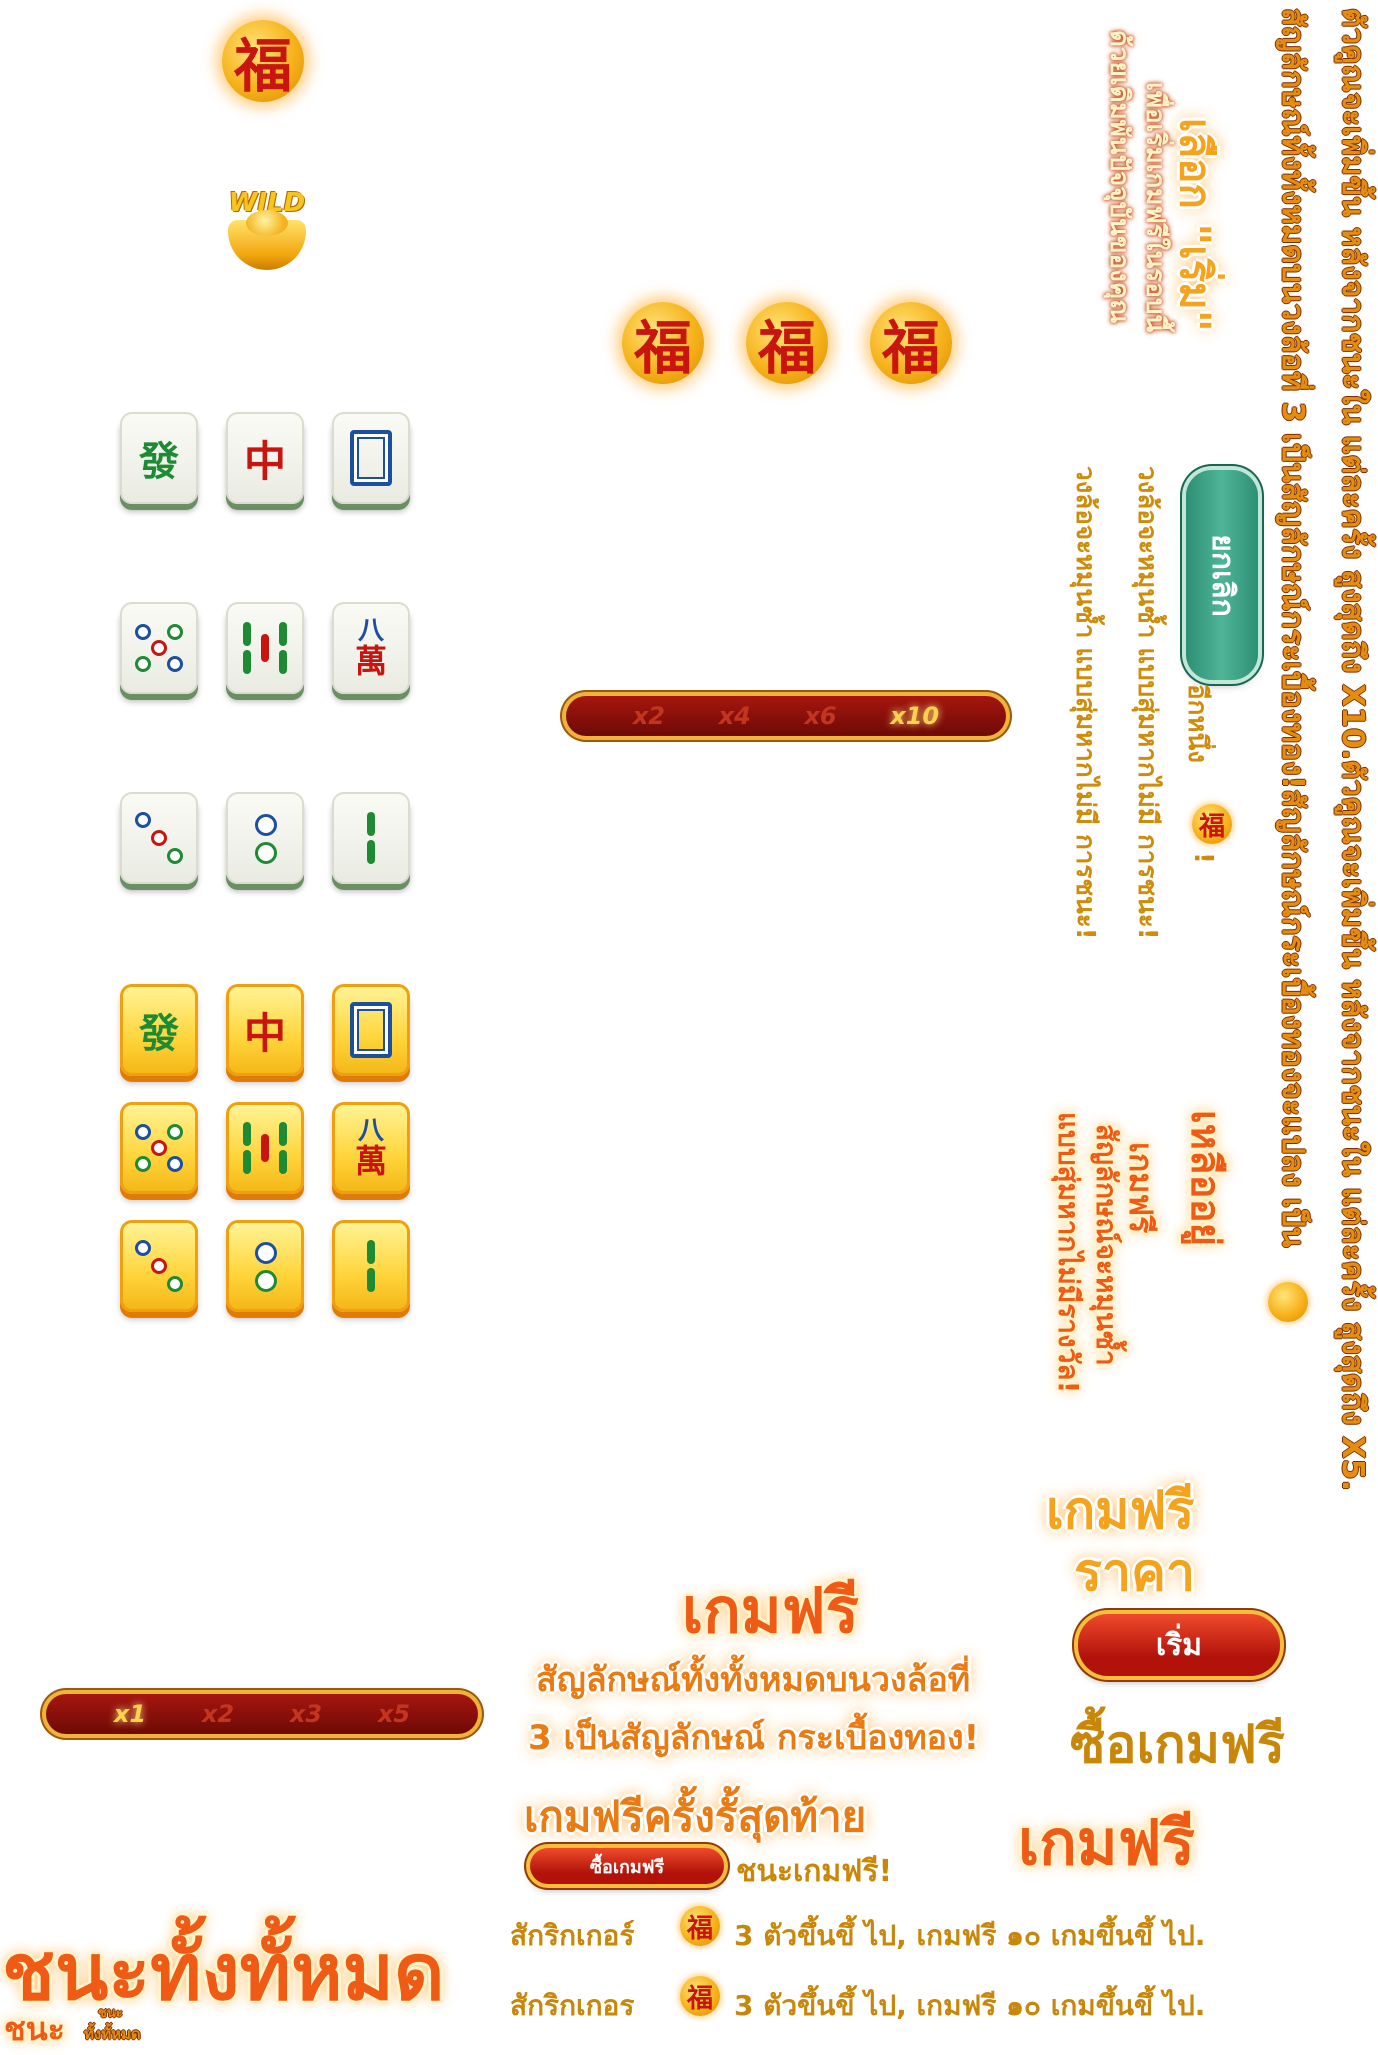  Describe the element at coordinates (262, 1714) in the screenshot. I see `multiplier-bar-base: x1 x2 x3 x5` at that location.